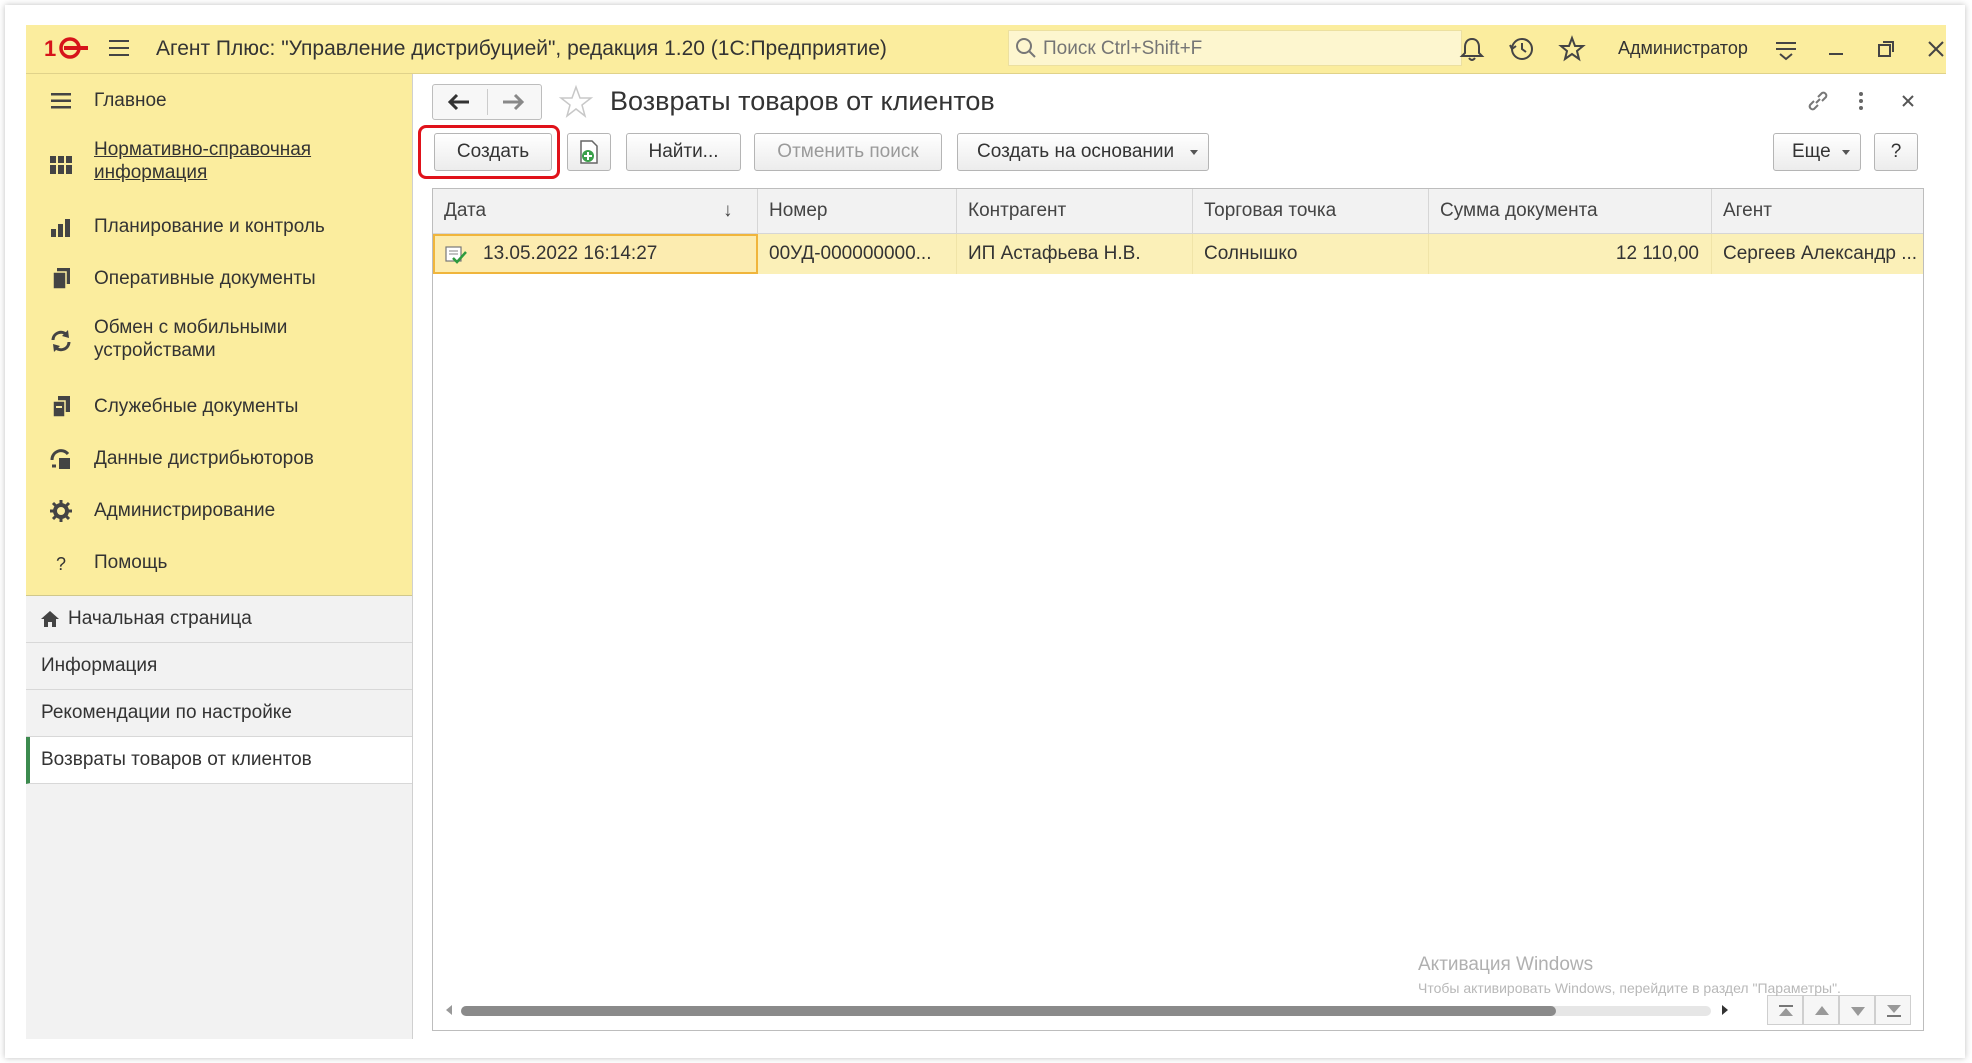 Image resolution: width=1972 pixels, height=1063 pixels. I want to click on history-icon, so click(1522, 49).